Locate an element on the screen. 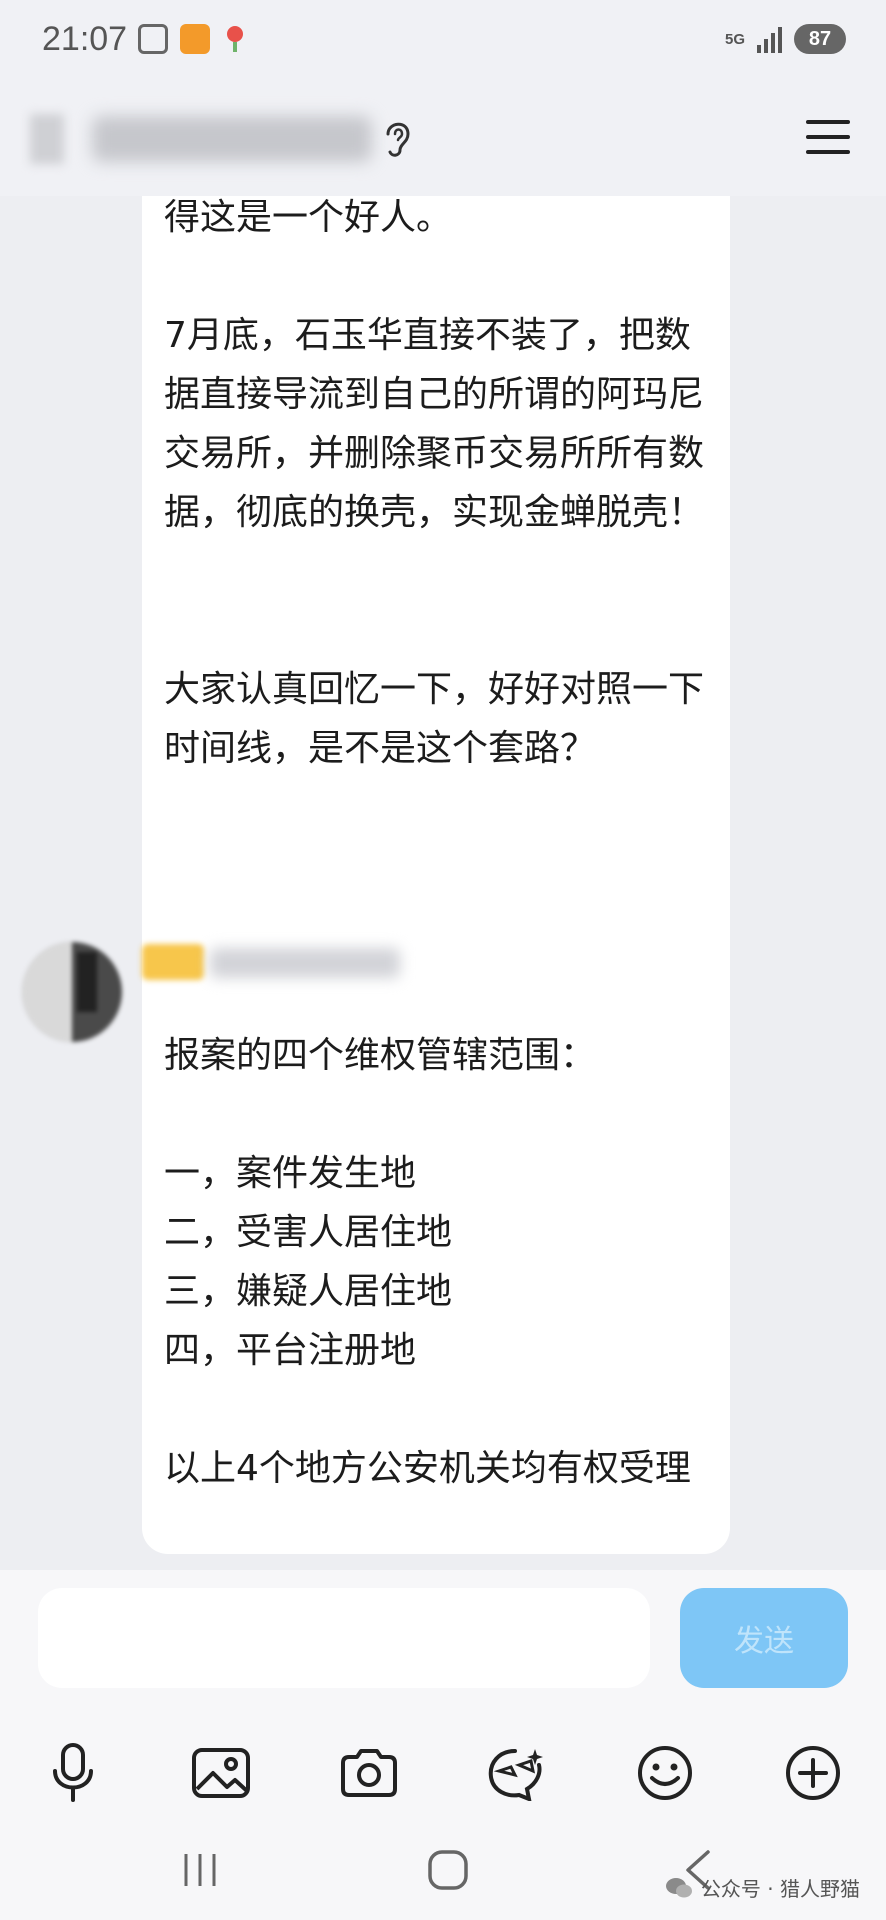  back-button is located at coordinates (47, 139).